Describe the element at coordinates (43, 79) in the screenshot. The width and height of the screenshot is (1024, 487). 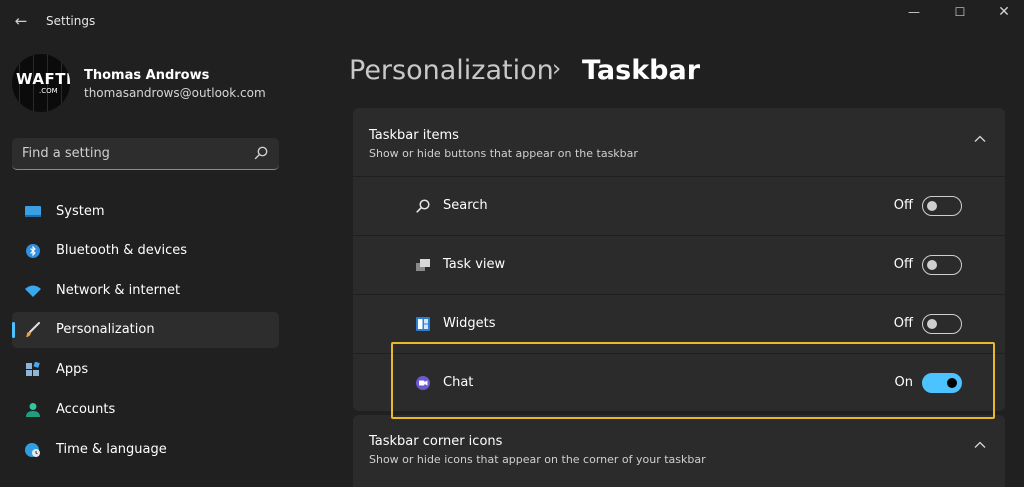
I see `avatar-logo-text: WAFTR` at that location.